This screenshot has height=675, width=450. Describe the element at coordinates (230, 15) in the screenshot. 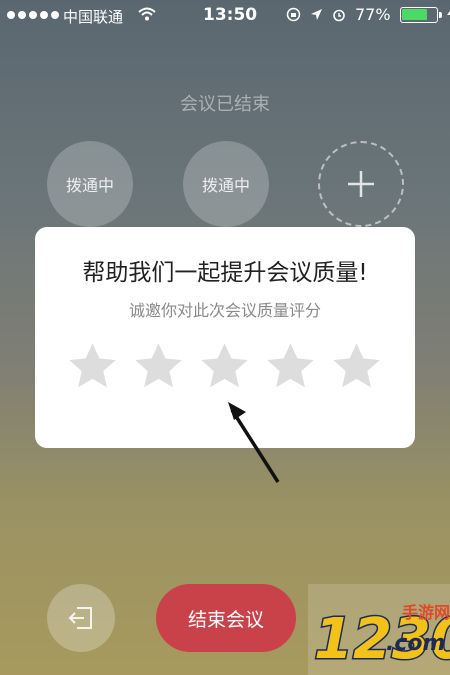

I see `status-time: 13:50` at that location.